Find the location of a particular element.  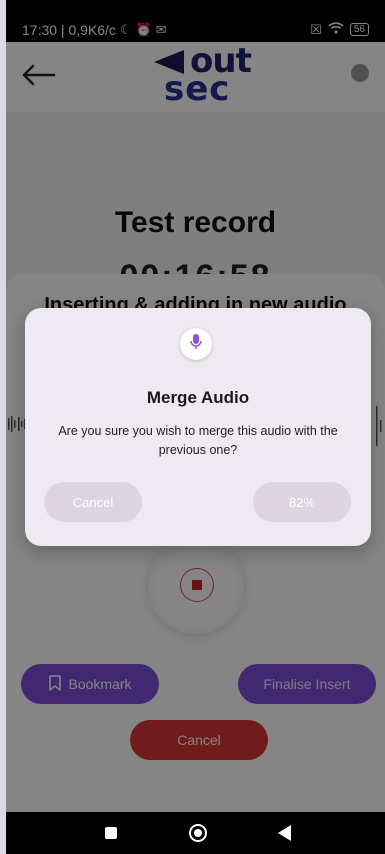

microphone-icon is located at coordinates (196, 344).